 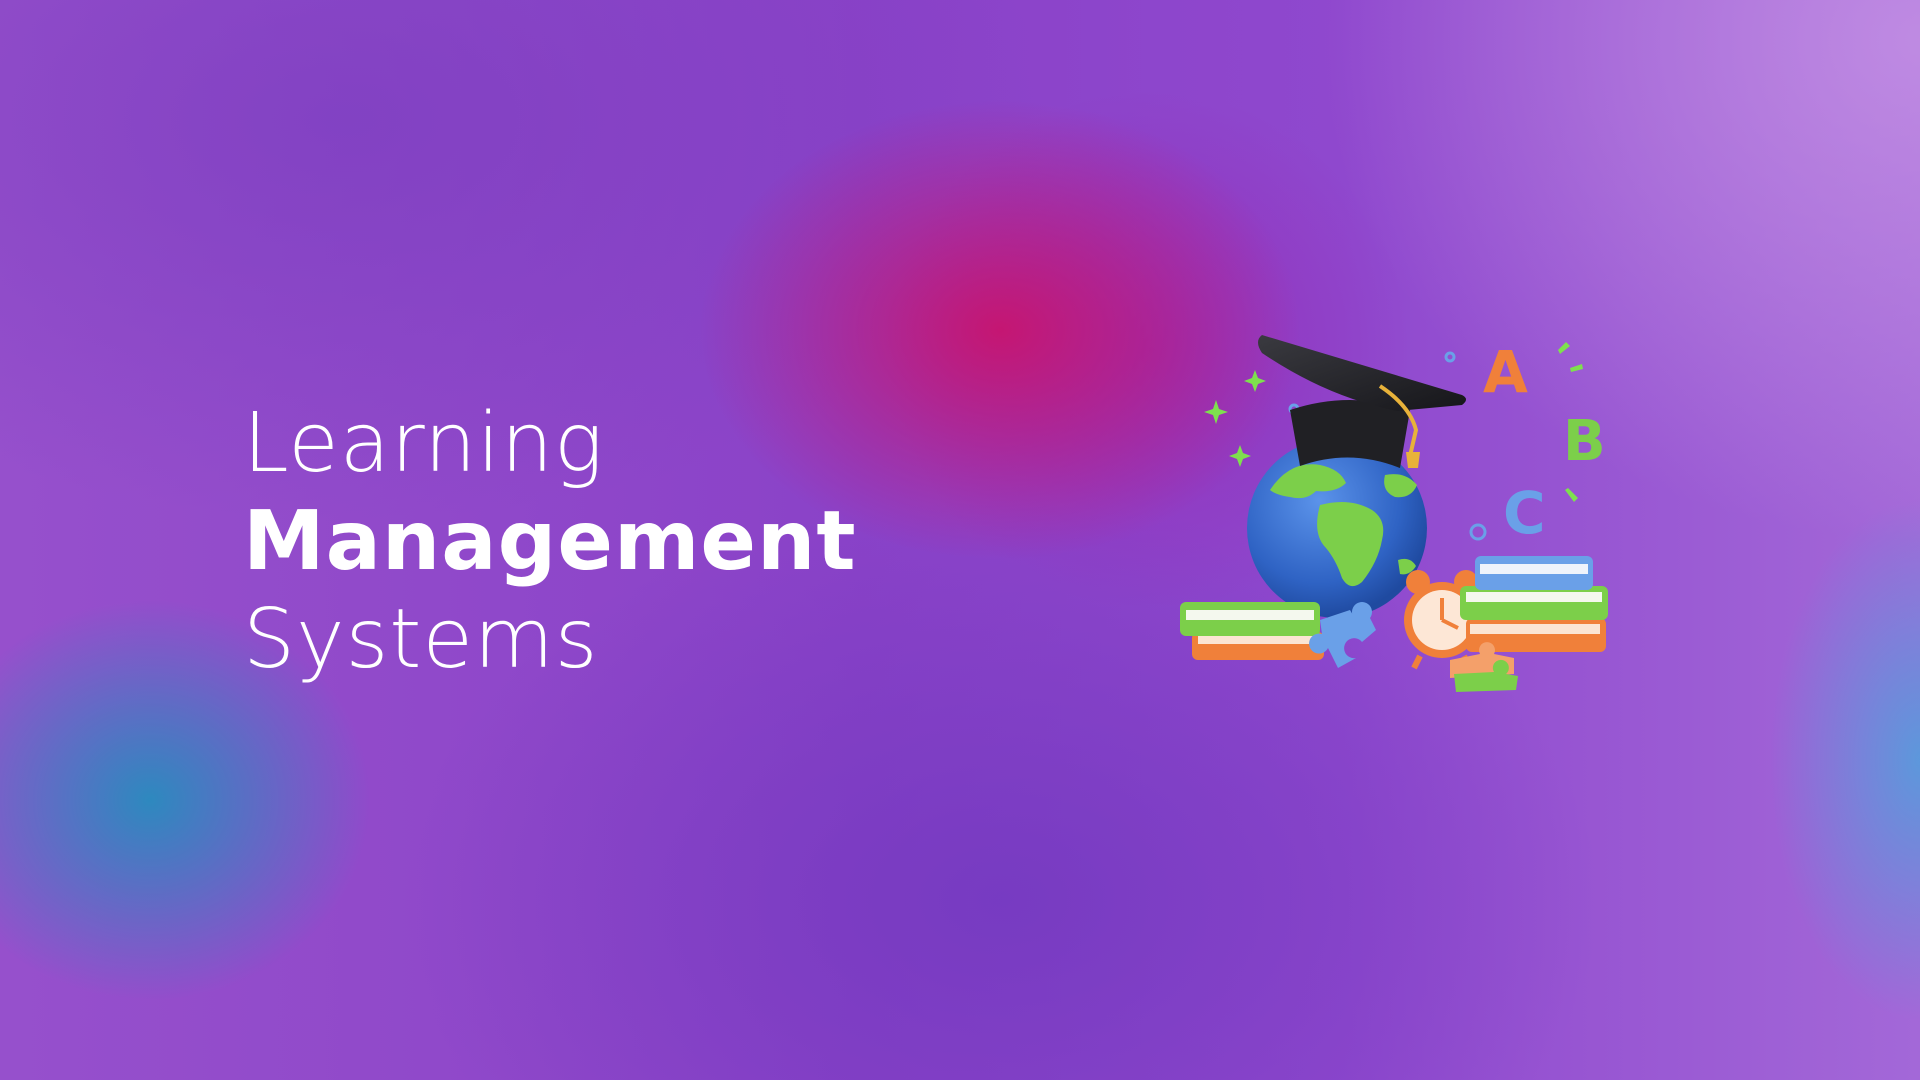 What do you see at coordinates (1505, 372) in the screenshot?
I see `letter-a-icon: A` at bounding box center [1505, 372].